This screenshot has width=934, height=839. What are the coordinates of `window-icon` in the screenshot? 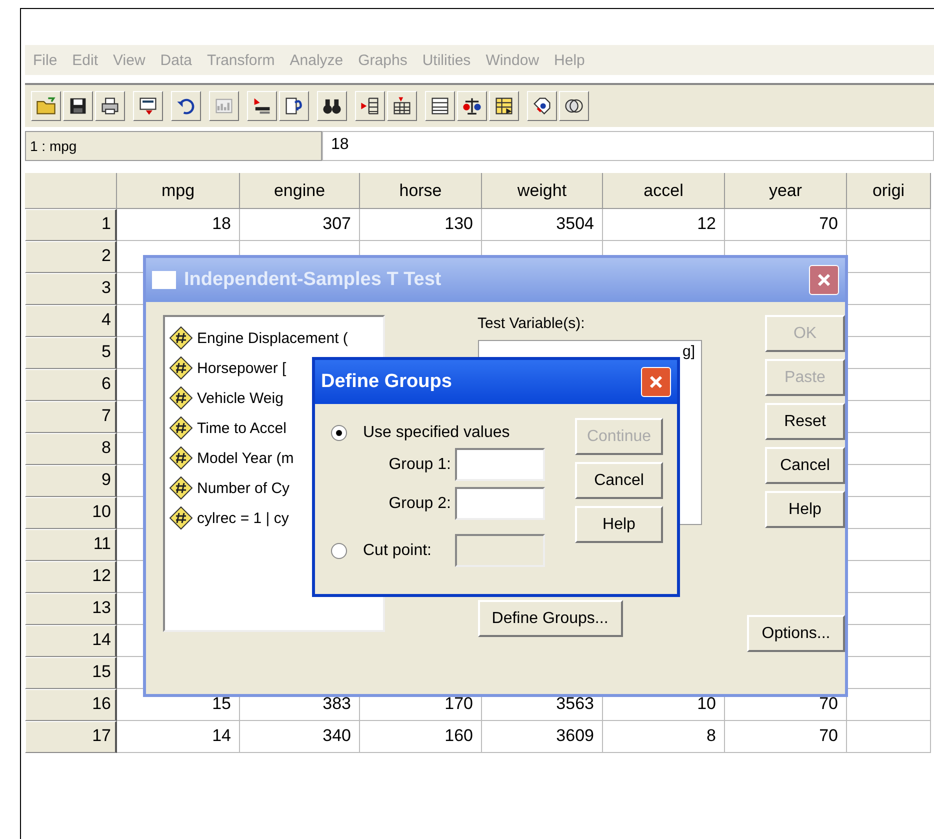 It's located at (164, 280).